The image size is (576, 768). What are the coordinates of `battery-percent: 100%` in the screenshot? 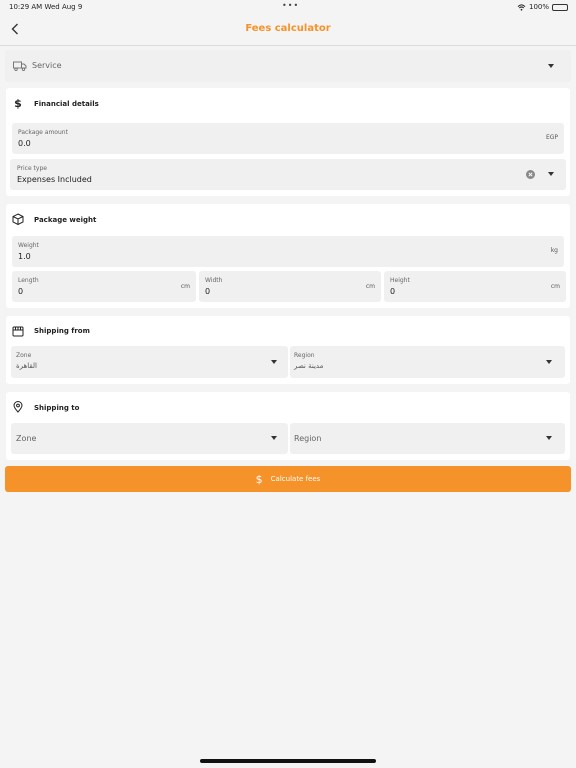 It's located at (538, 7).